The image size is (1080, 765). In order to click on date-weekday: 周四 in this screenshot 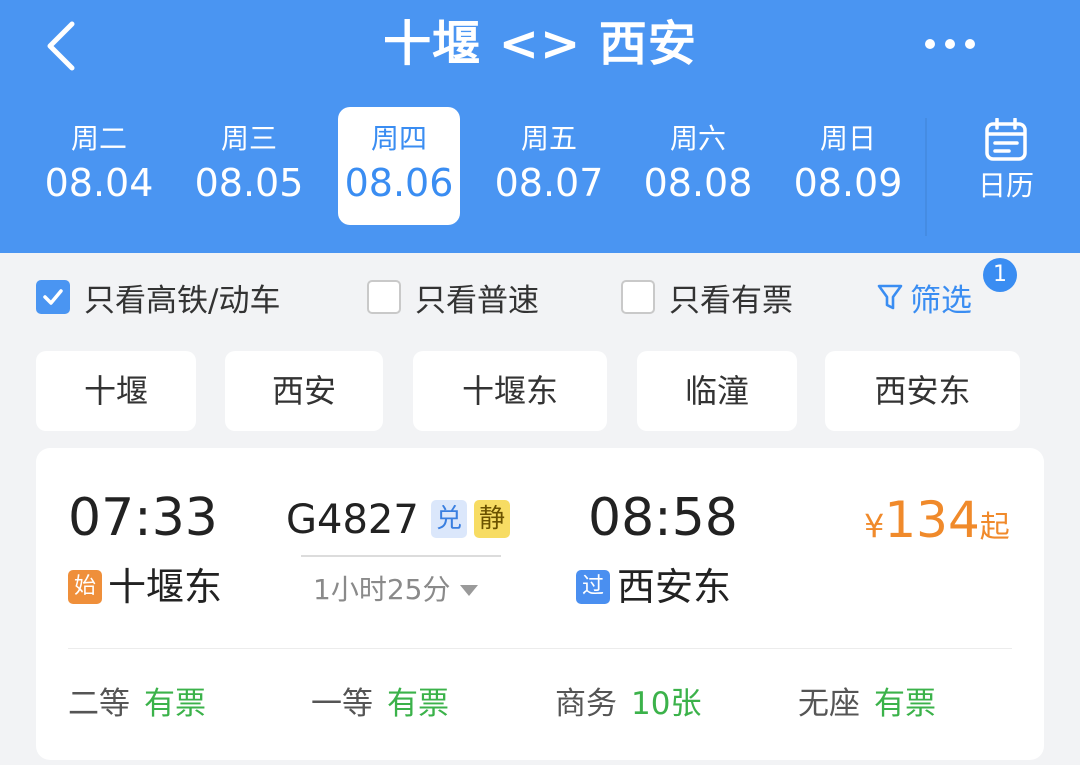, I will do `click(398, 138)`.